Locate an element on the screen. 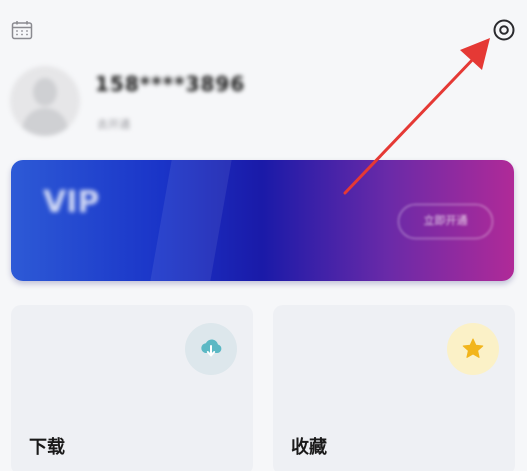  download-icon-badge is located at coordinates (211, 349).